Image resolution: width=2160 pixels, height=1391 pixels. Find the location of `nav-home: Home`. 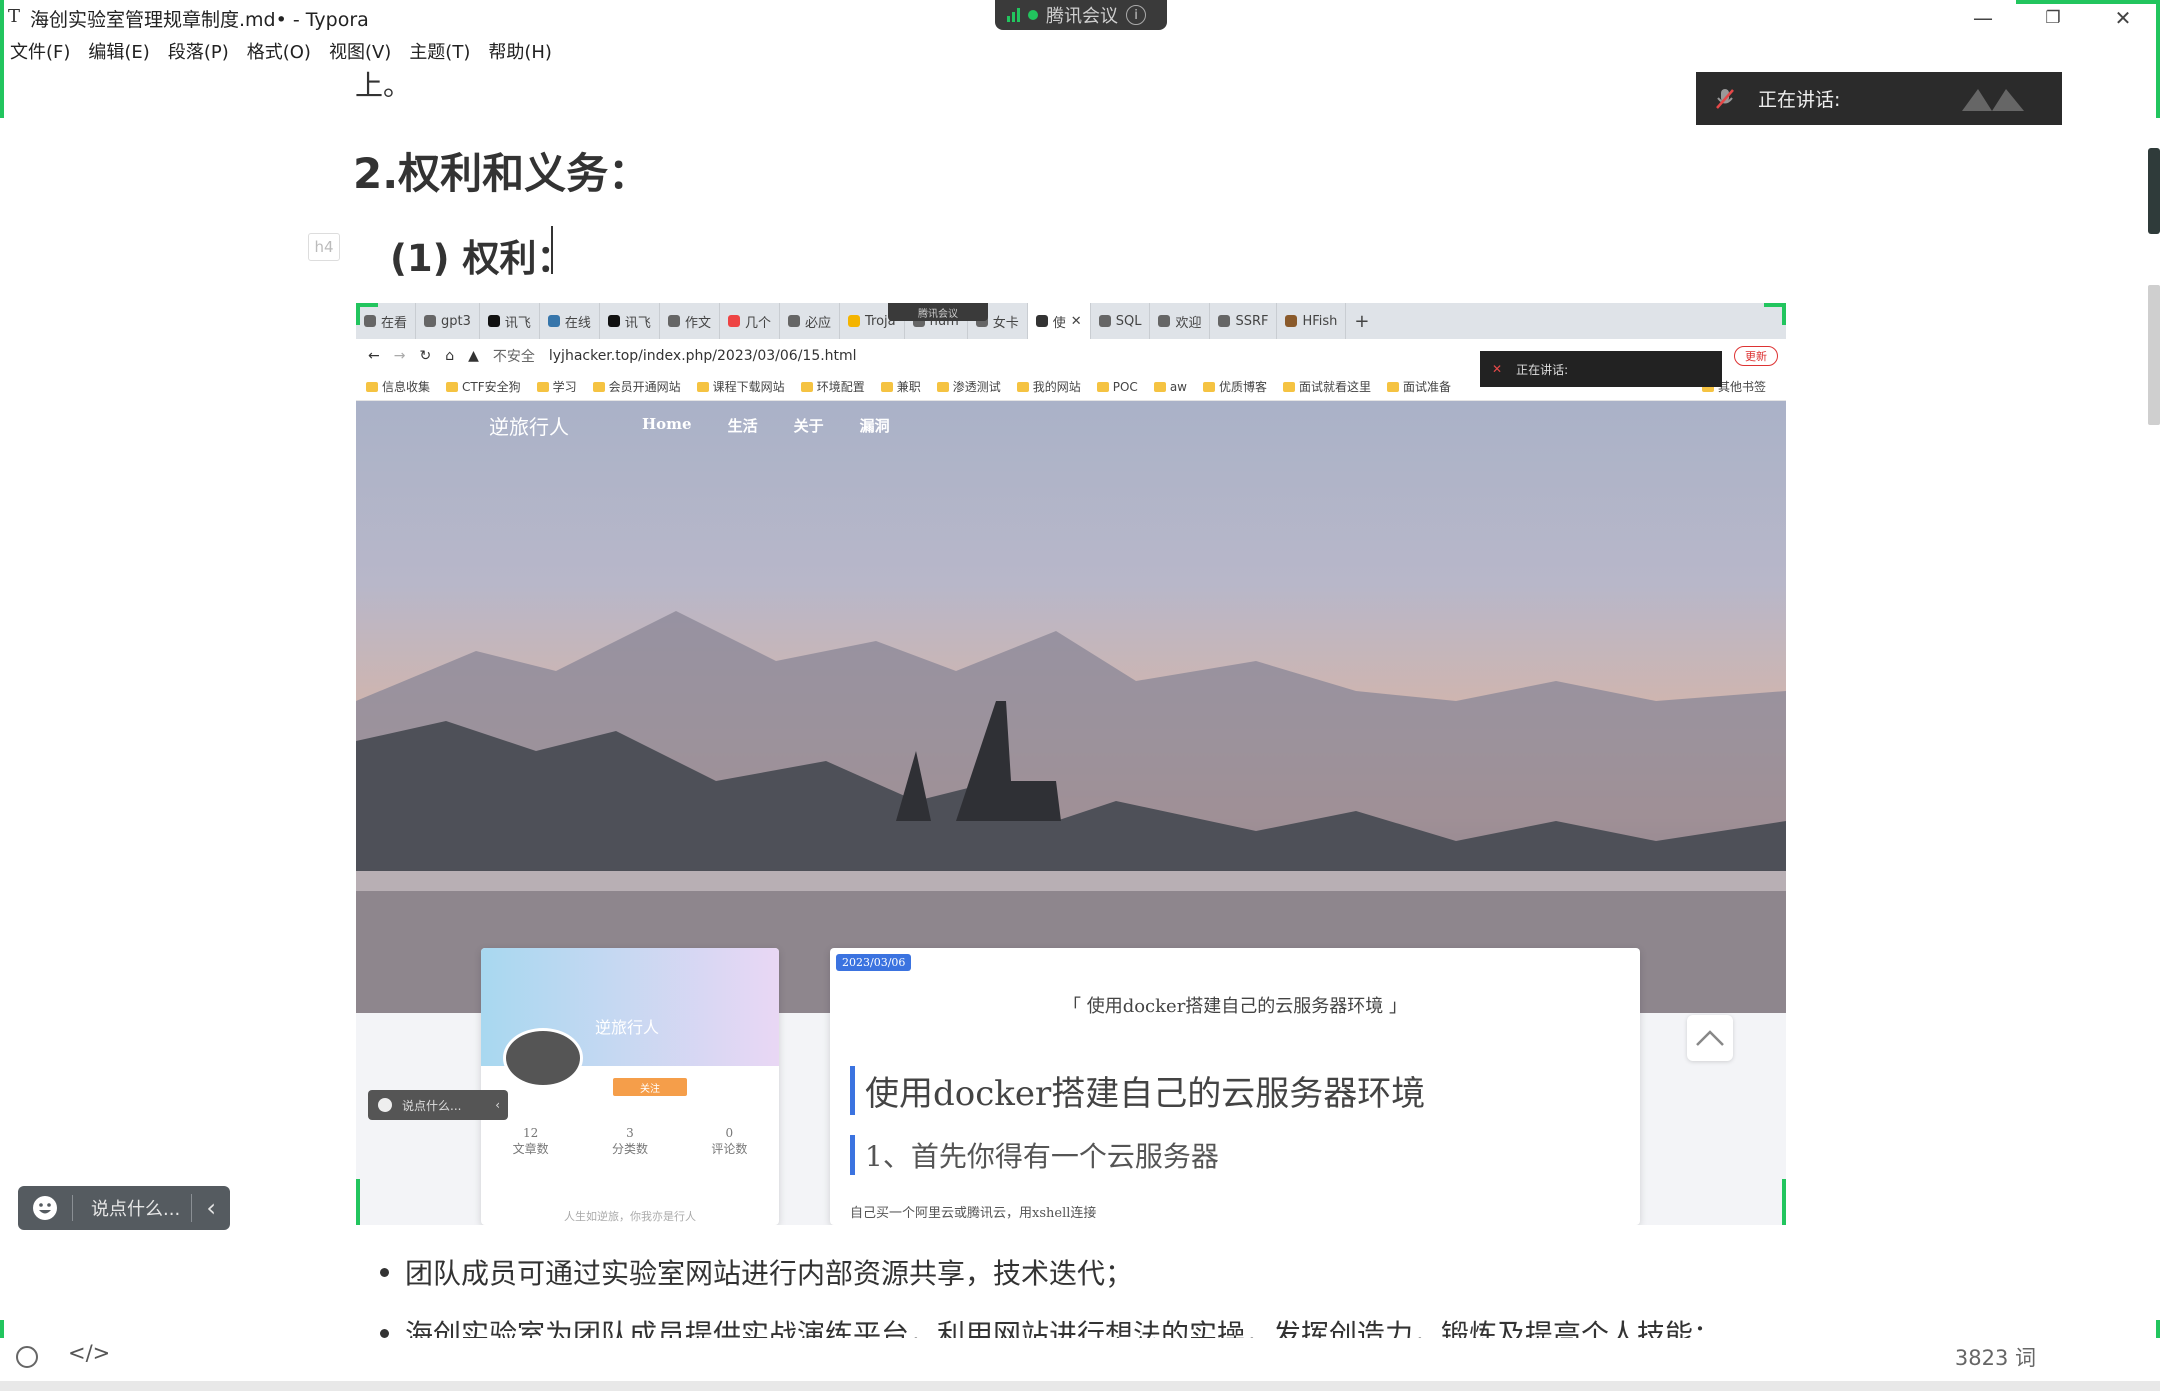

nav-home: Home is located at coordinates (667, 425).